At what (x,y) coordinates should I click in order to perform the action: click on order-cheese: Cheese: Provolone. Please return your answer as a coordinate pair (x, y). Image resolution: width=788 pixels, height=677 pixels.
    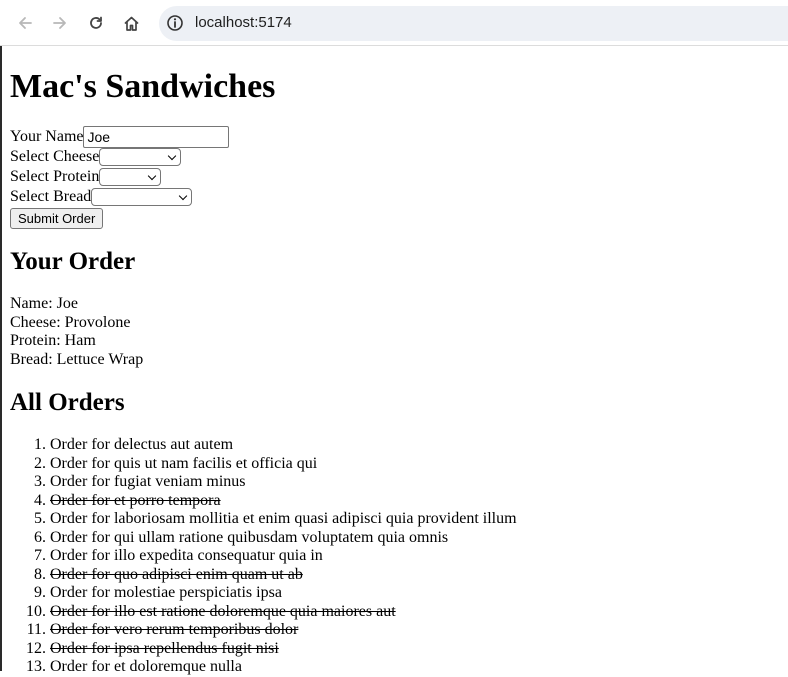
    Looking at the image, I should click on (70, 322).